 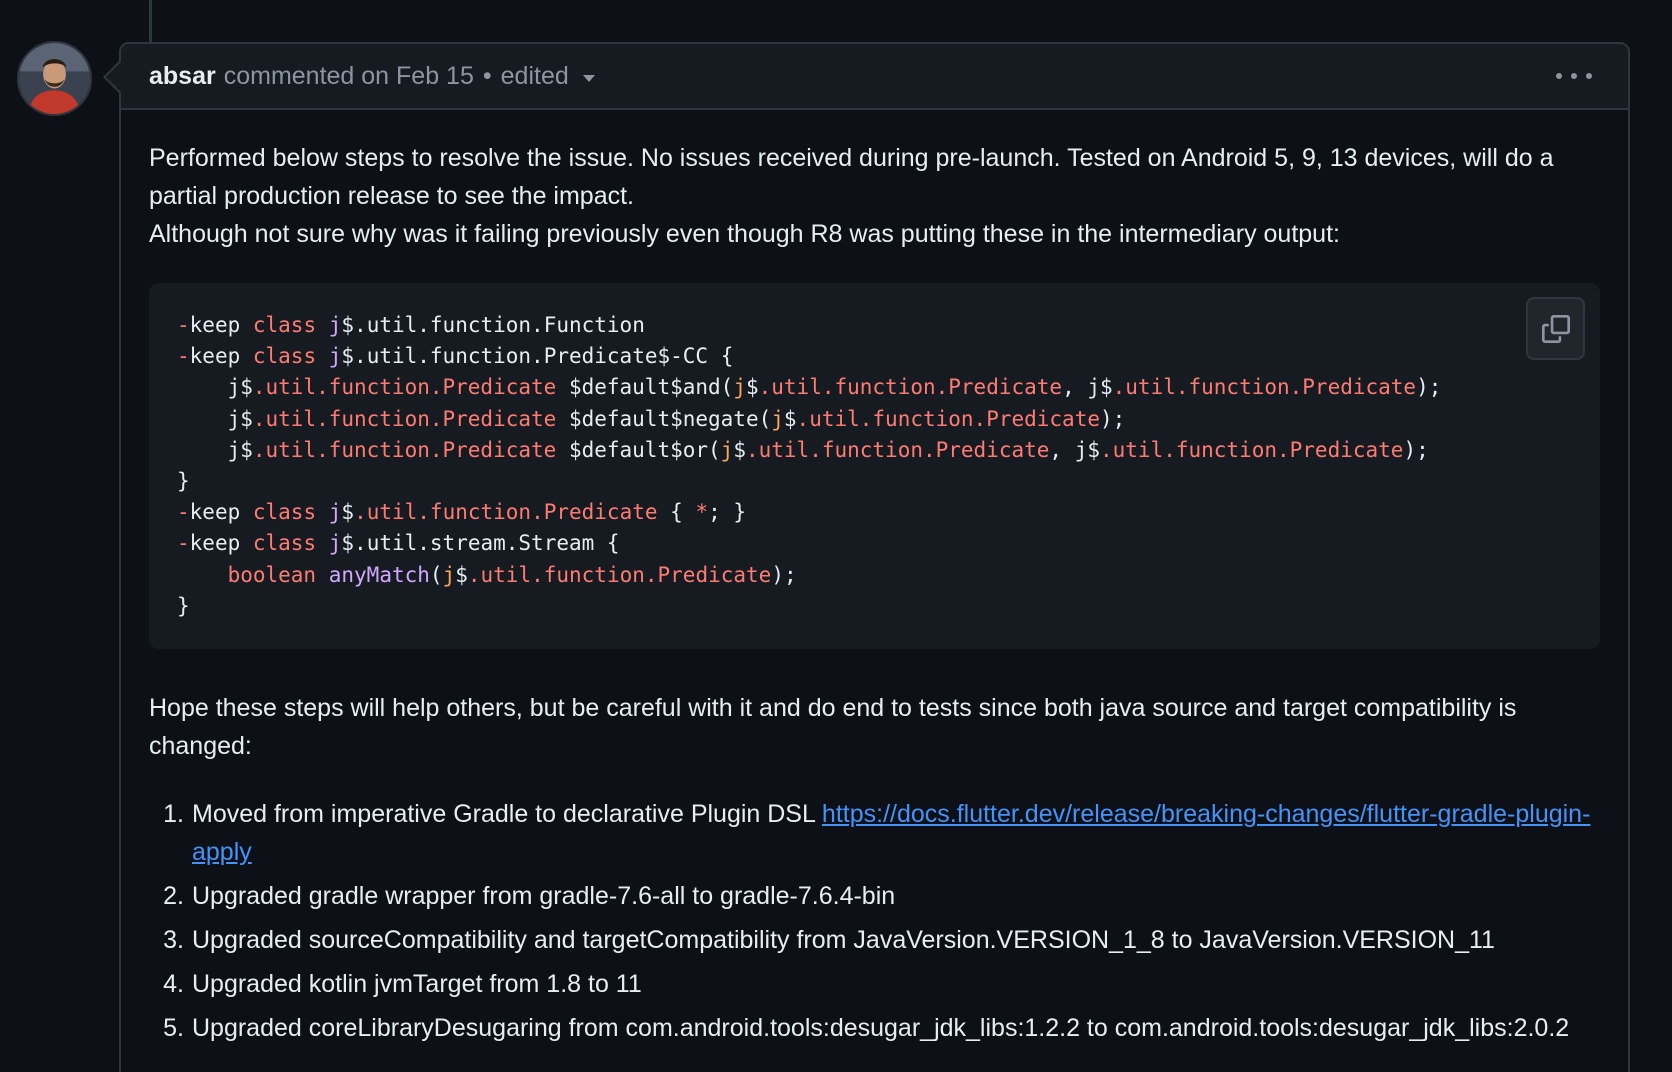 What do you see at coordinates (182, 76) in the screenshot?
I see `author-link: absar` at bounding box center [182, 76].